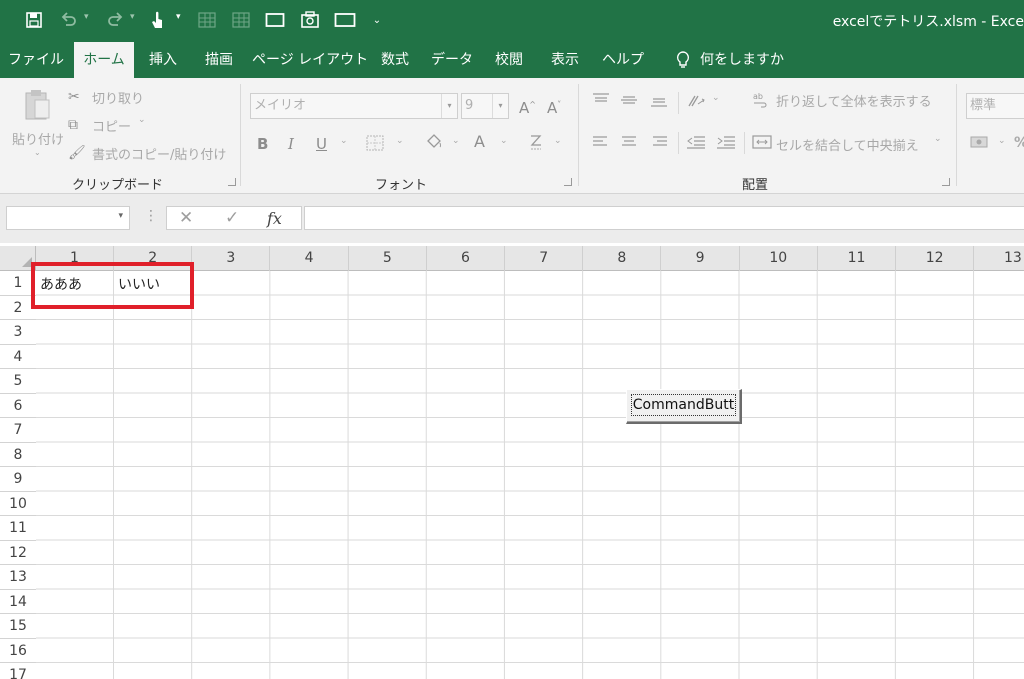 This screenshot has height=679, width=1024. What do you see at coordinates (762, 144) in the screenshot?
I see `merge-center-icon` at bounding box center [762, 144].